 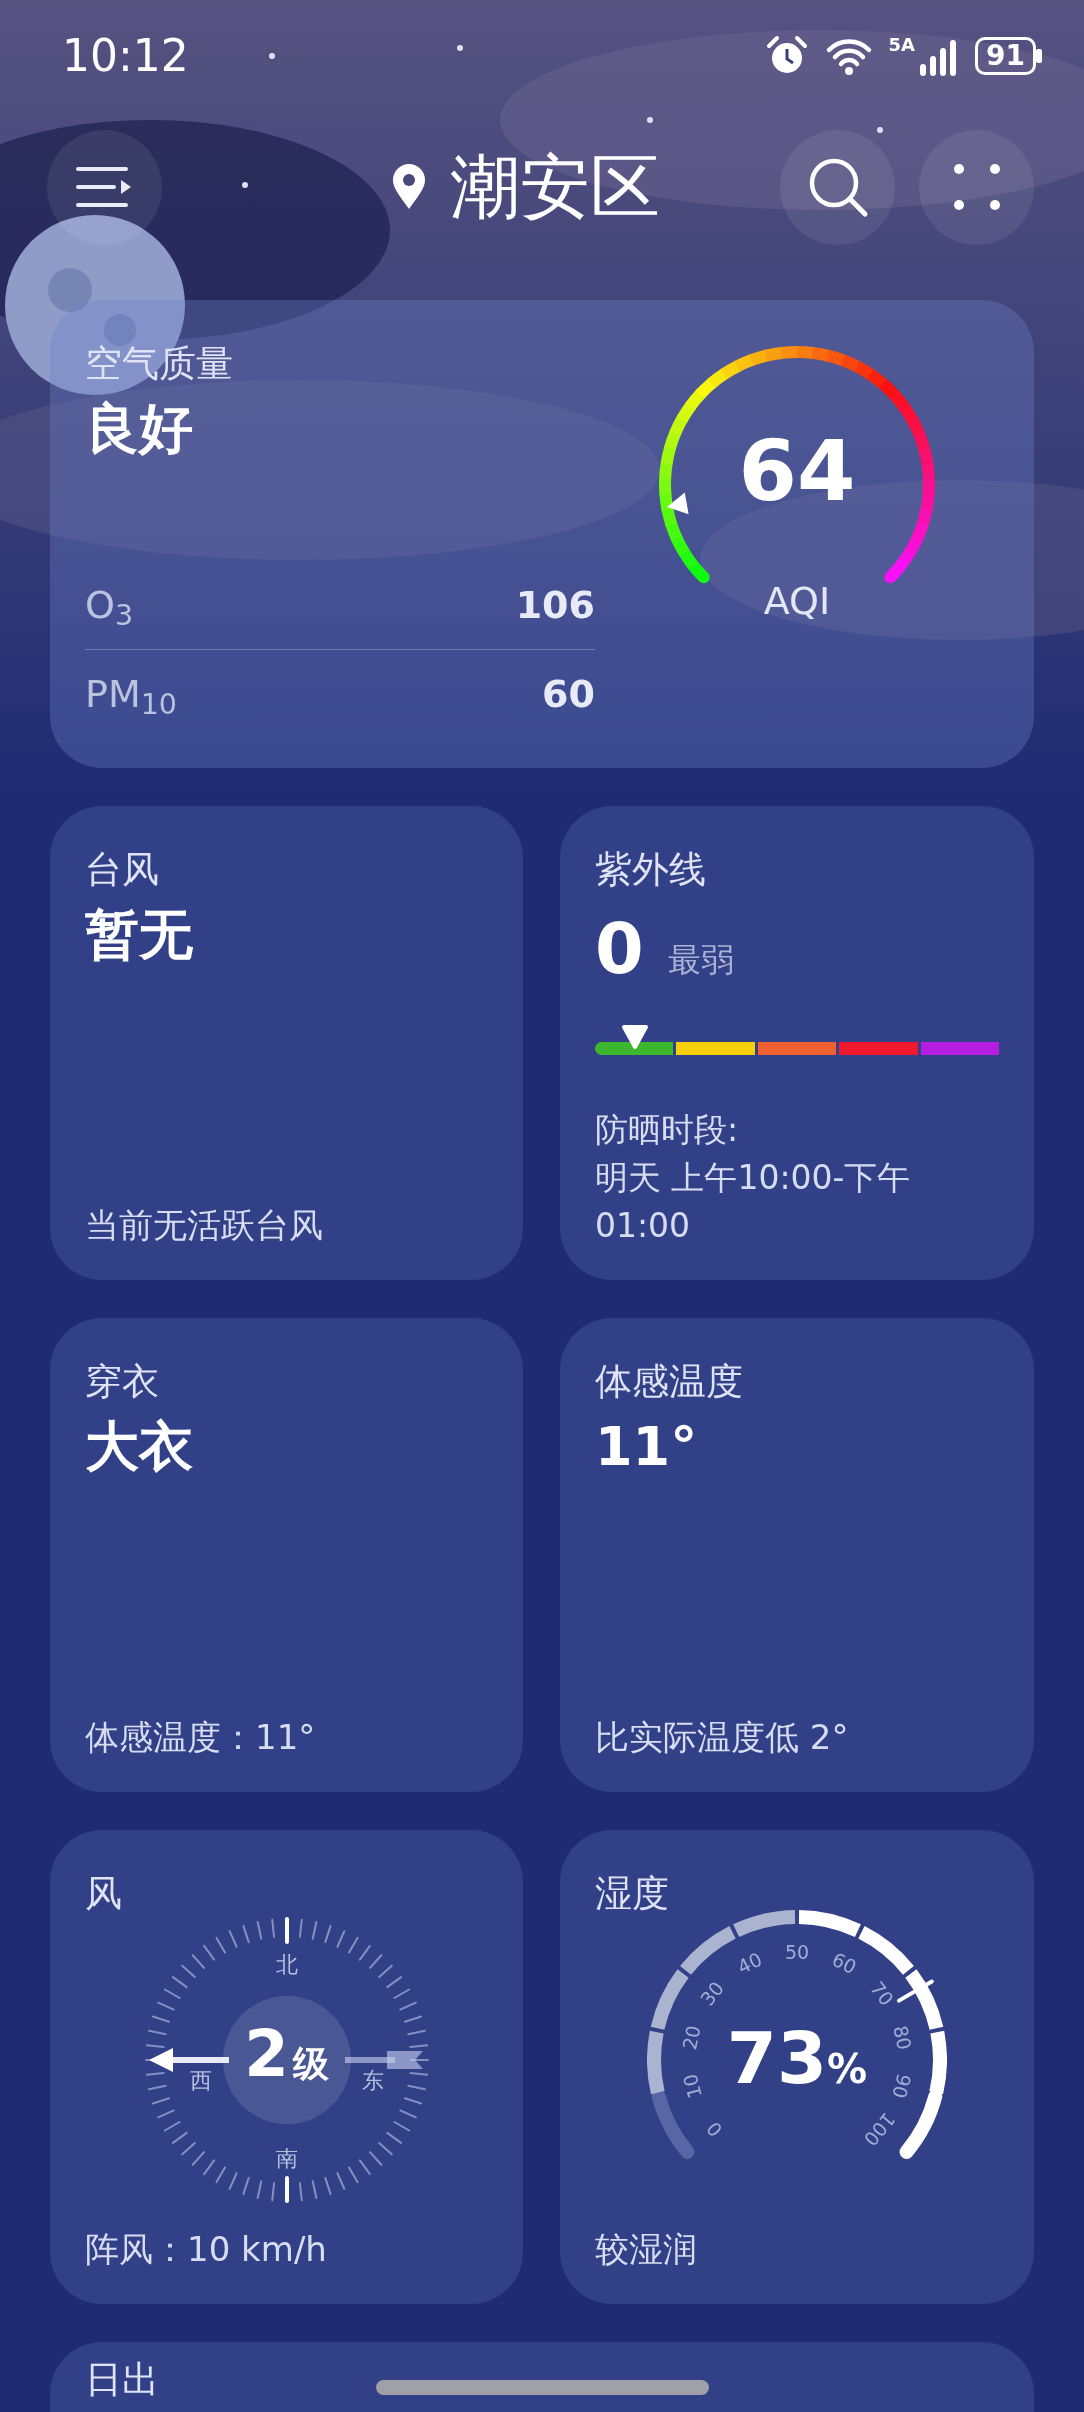 What do you see at coordinates (122, 2380) in the screenshot?
I see `card-title: 日出` at bounding box center [122, 2380].